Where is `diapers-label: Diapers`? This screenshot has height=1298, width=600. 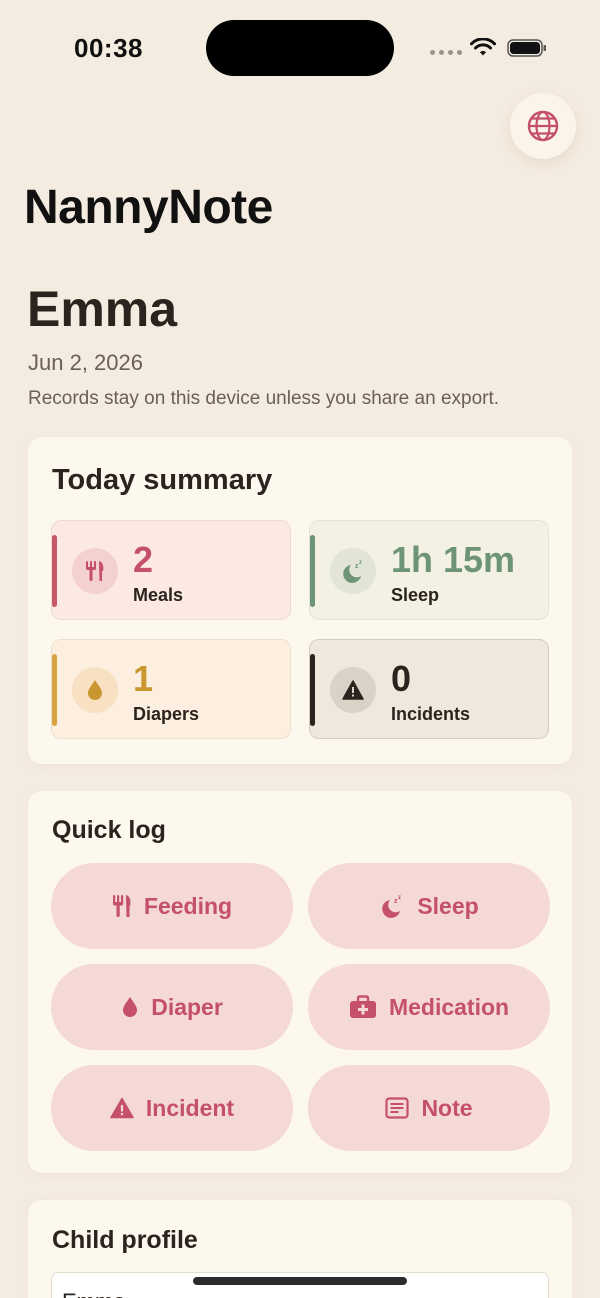 diapers-label: Diapers is located at coordinates (166, 714).